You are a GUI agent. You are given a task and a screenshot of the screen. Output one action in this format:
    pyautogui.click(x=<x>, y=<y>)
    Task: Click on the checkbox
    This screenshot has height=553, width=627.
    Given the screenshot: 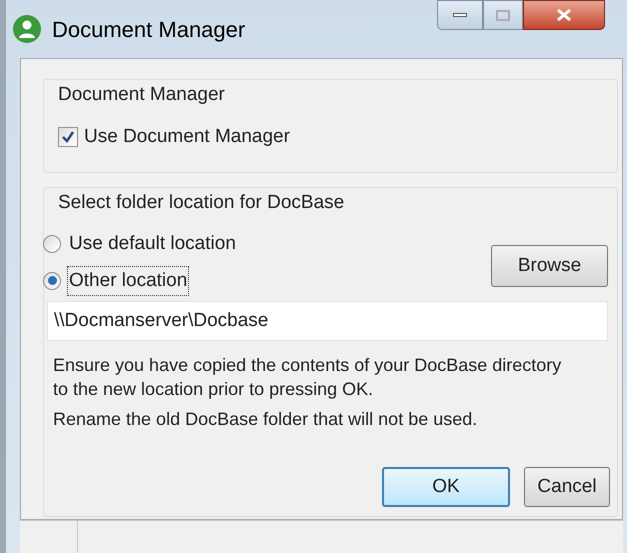 What is the action you would take?
    pyautogui.click(x=68, y=137)
    